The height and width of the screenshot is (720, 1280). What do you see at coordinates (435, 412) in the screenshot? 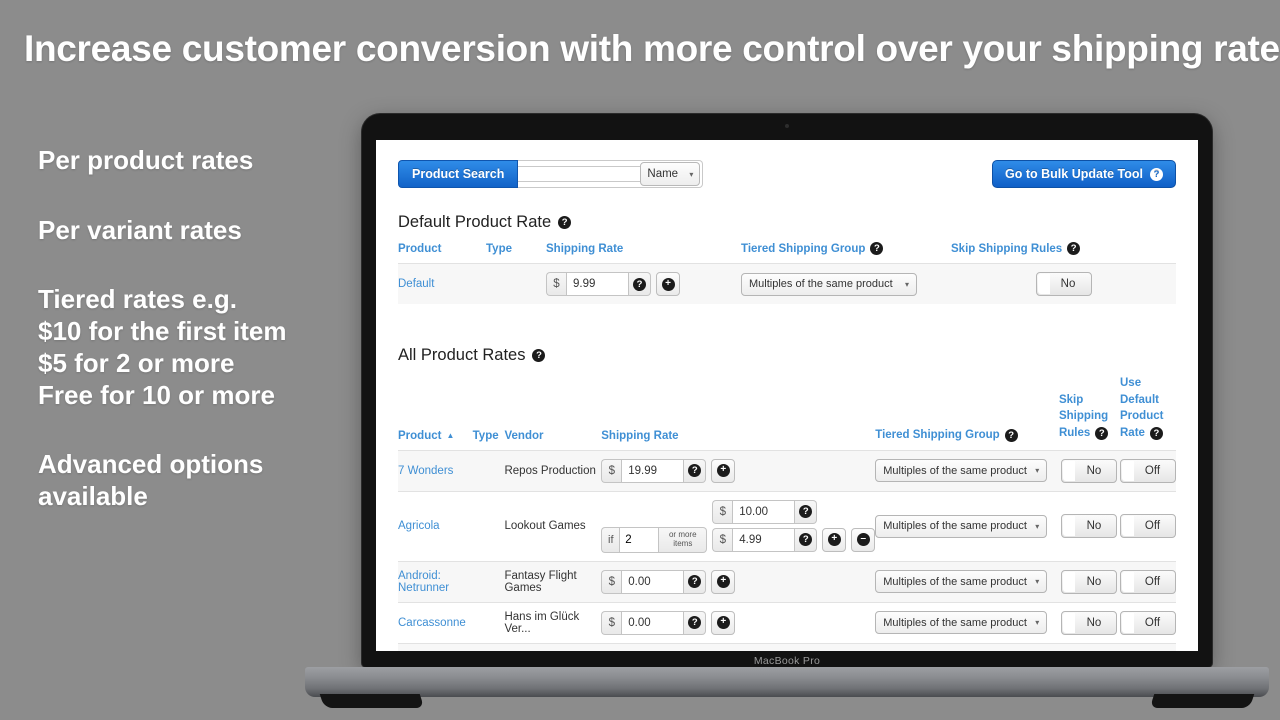
I see `col-product: Product ▲` at bounding box center [435, 412].